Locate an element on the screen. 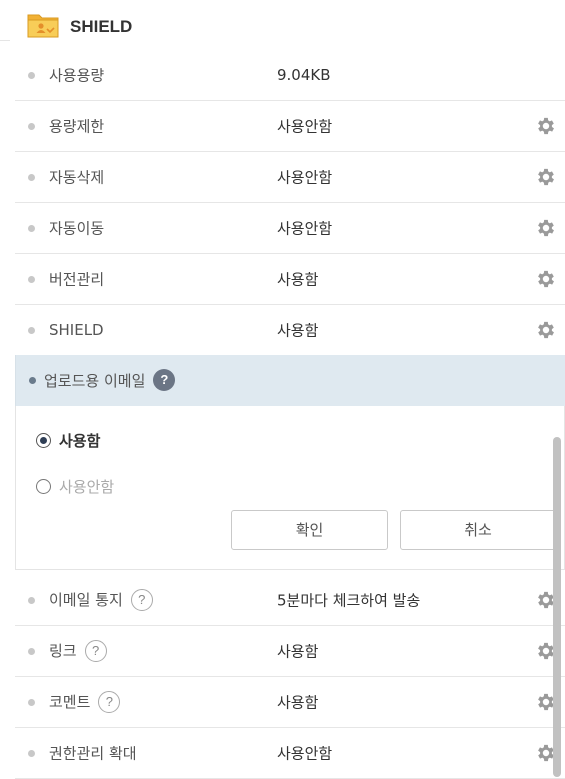 Image resolution: width=565 pixels, height=779 pixels. top-row-4: 버전관리 사용함 is located at coordinates (290, 279).